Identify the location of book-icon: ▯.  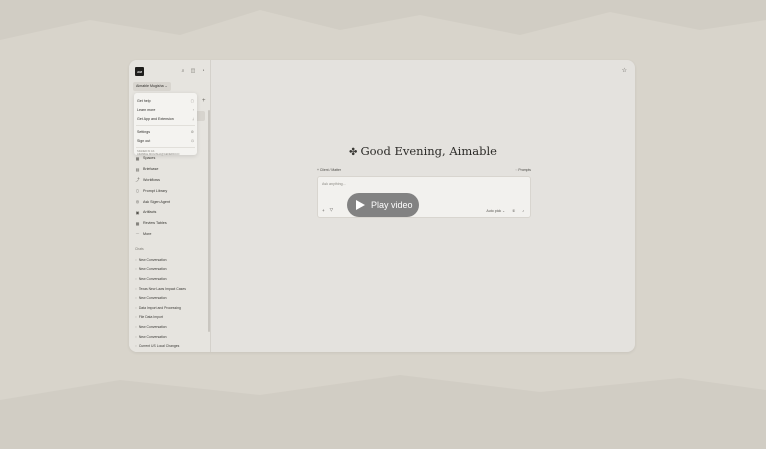
(137, 191).